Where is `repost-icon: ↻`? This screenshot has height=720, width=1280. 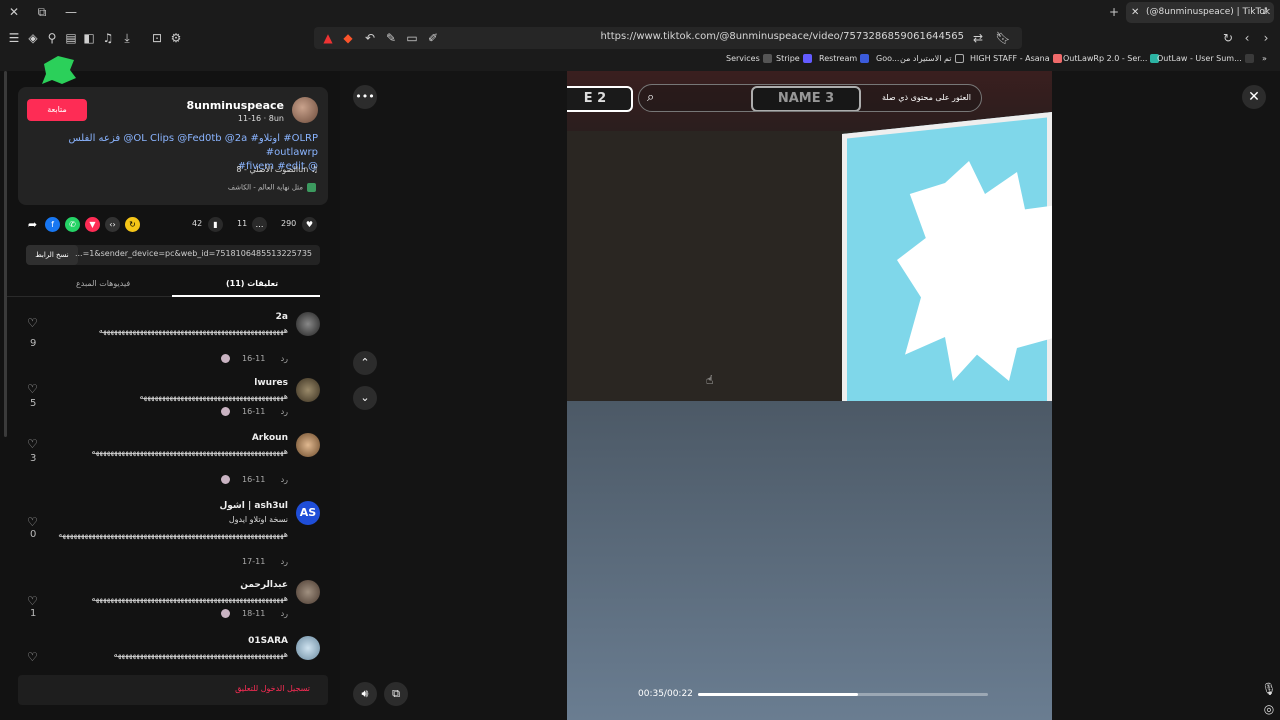 repost-icon: ↻ is located at coordinates (132, 224).